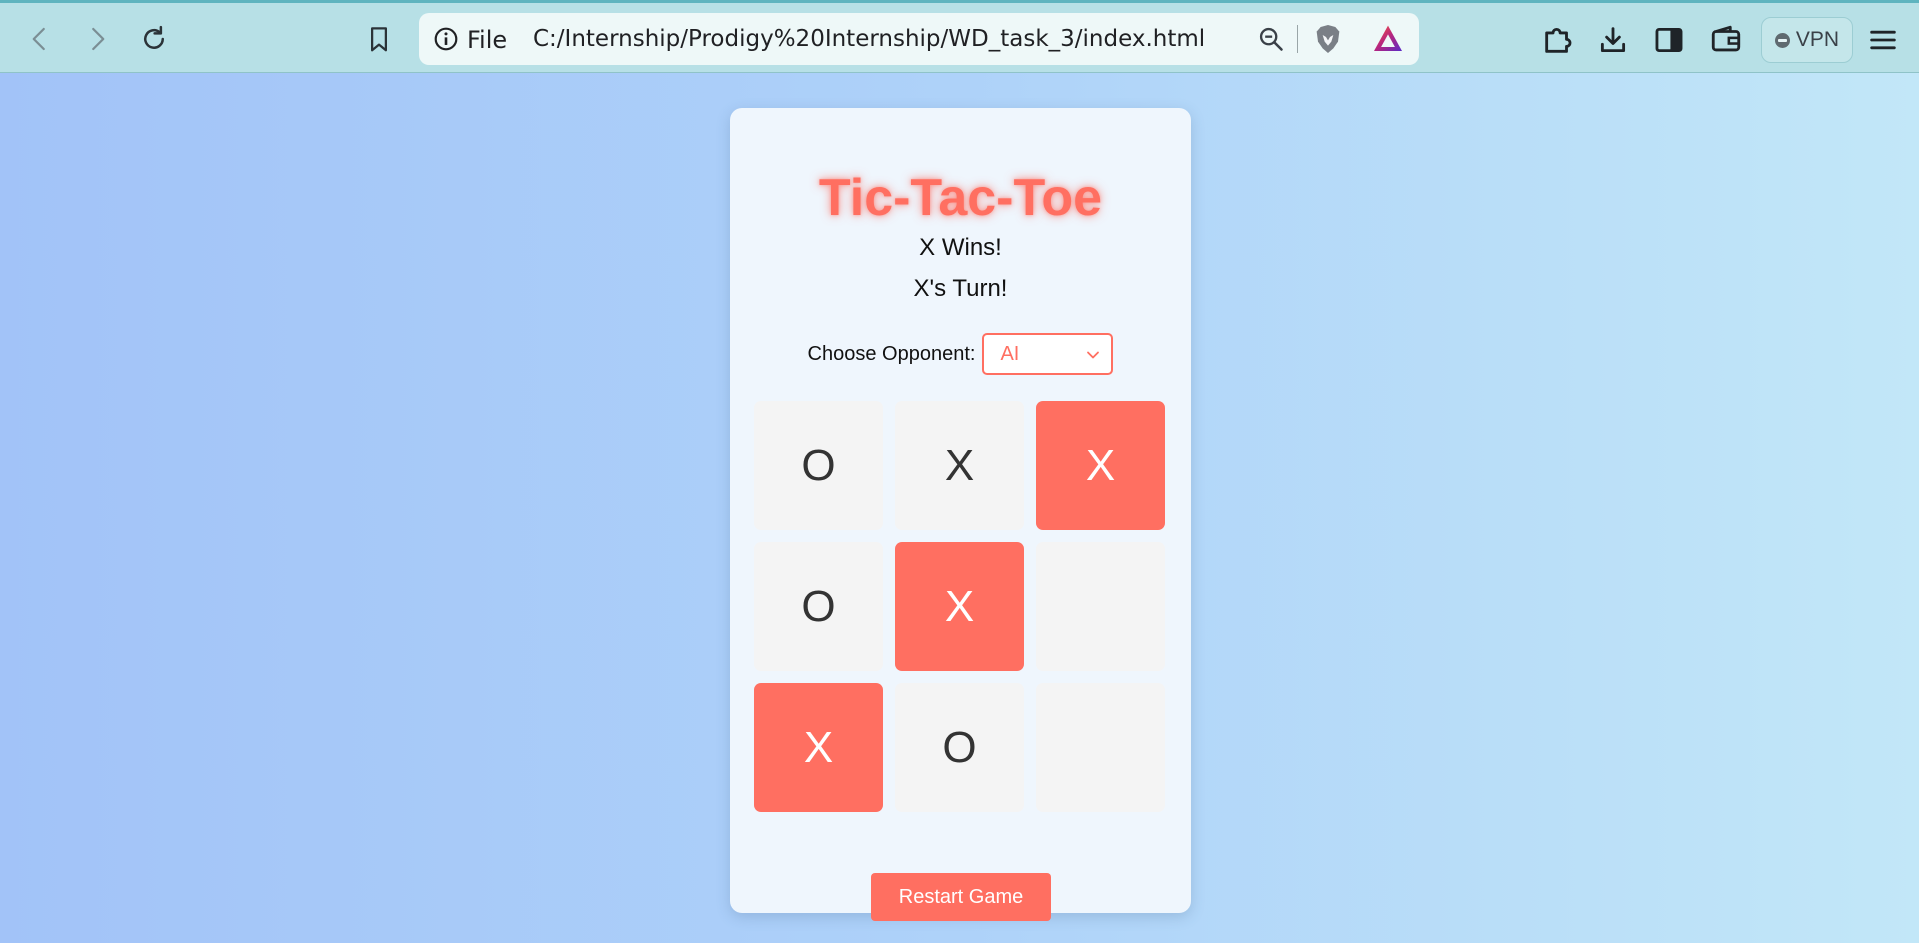 The height and width of the screenshot is (943, 1919). I want to click on game-board: O X X O X X O, so click(960, 607).